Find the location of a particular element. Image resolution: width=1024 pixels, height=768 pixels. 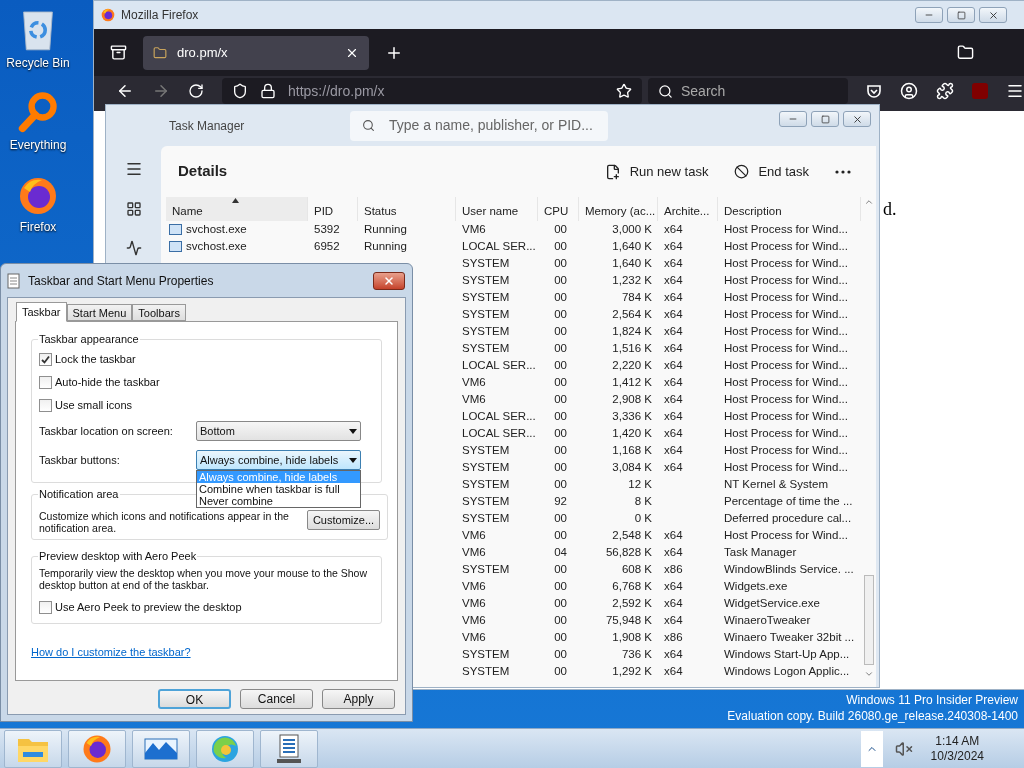

browser-icon is located at coordinates (108, 15).